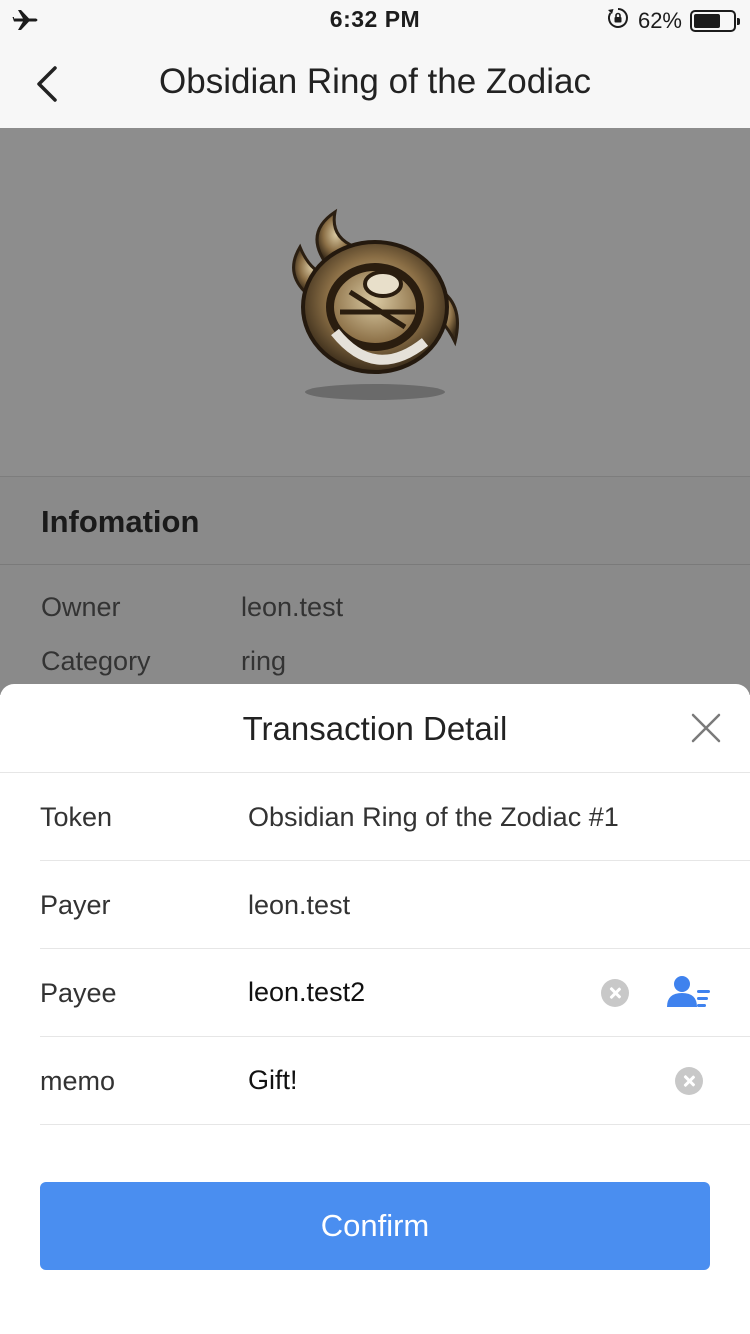 This screenshot has width=750, height=1334. What do you see at coordinates (264, 661) in the screenshot?
I see `info-value: ring` at bounding box center [264, 661].